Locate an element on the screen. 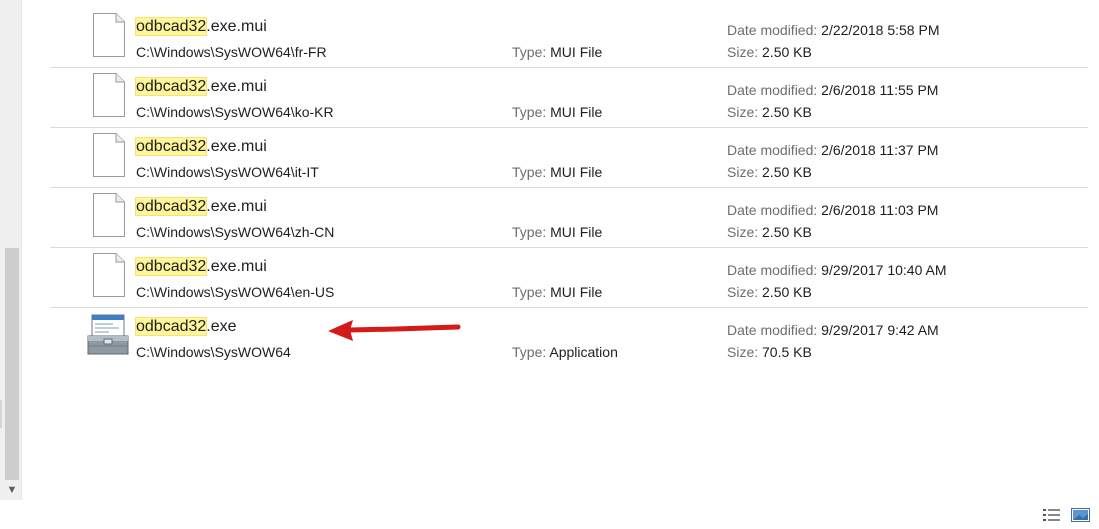  date-modified: Date modified: 2/22/2018 5:58 PM is located at coordinates (833, 30).